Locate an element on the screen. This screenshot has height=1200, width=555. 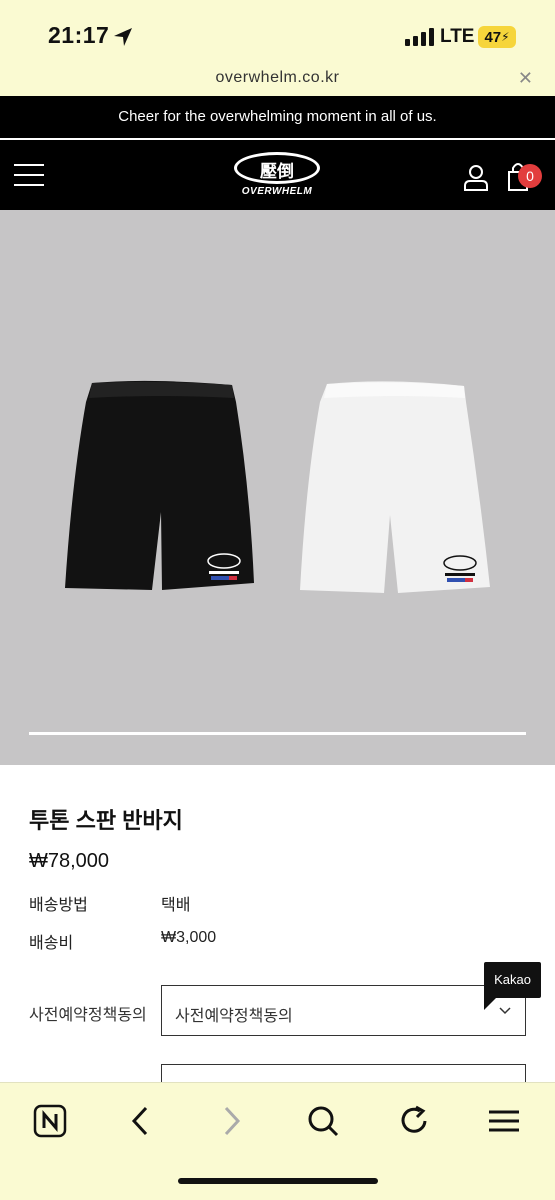
product-price: ₩78,000 is located at coordinates (69, 861).